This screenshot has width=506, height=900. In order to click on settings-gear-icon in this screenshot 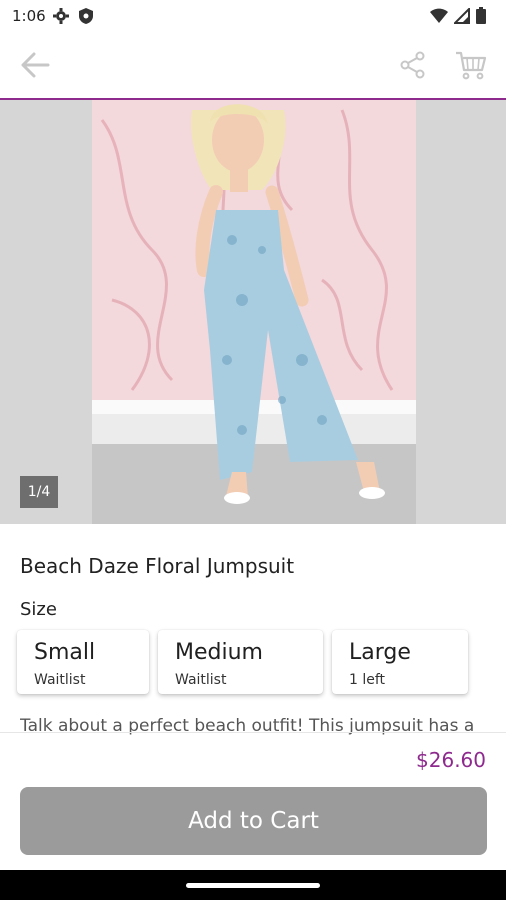, I will do `click(61, 18)`.